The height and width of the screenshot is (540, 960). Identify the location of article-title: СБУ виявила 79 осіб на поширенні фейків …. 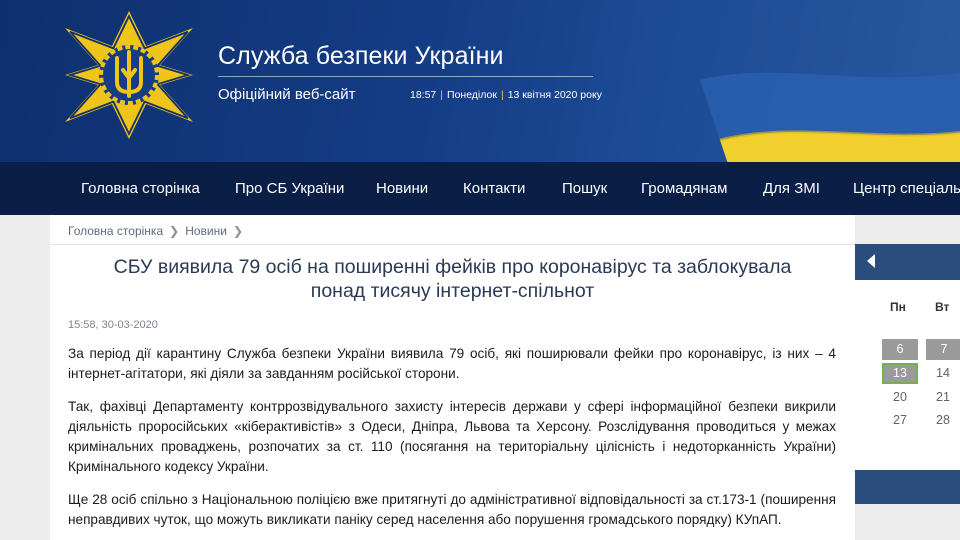
(452, 279).